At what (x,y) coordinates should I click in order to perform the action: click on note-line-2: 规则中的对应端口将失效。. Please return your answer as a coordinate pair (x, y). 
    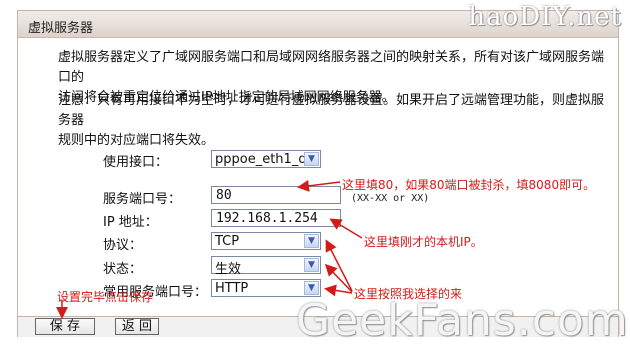
    Looking at the image, I should click on (136, 140).